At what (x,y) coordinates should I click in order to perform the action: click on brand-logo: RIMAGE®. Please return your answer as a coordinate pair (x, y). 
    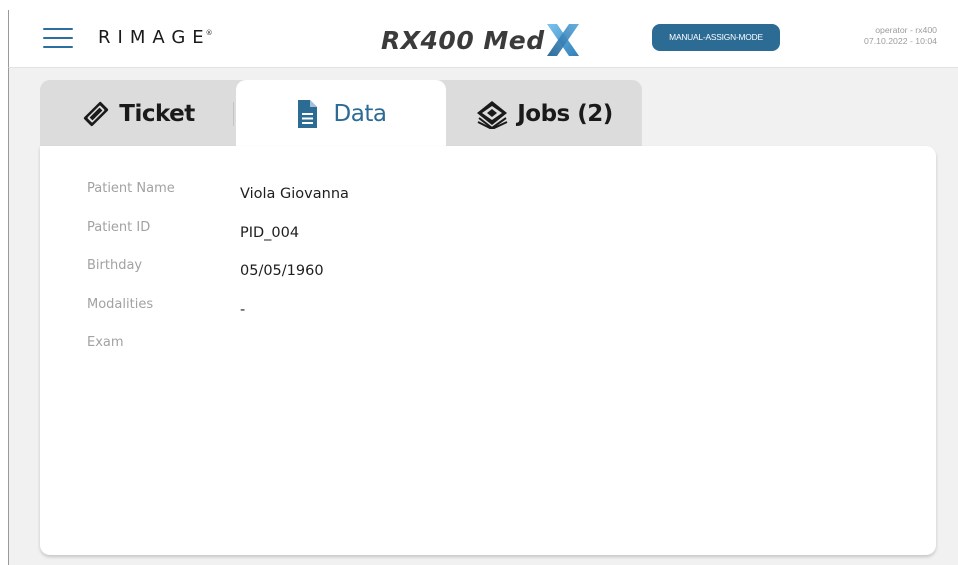
    Looking at the image, I should click on (158, 37).